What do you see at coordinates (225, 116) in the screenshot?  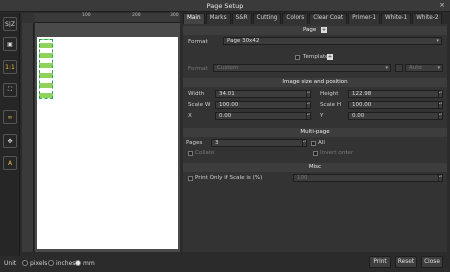 I see `x-value: 0.00` at bounding box center [225, 116].